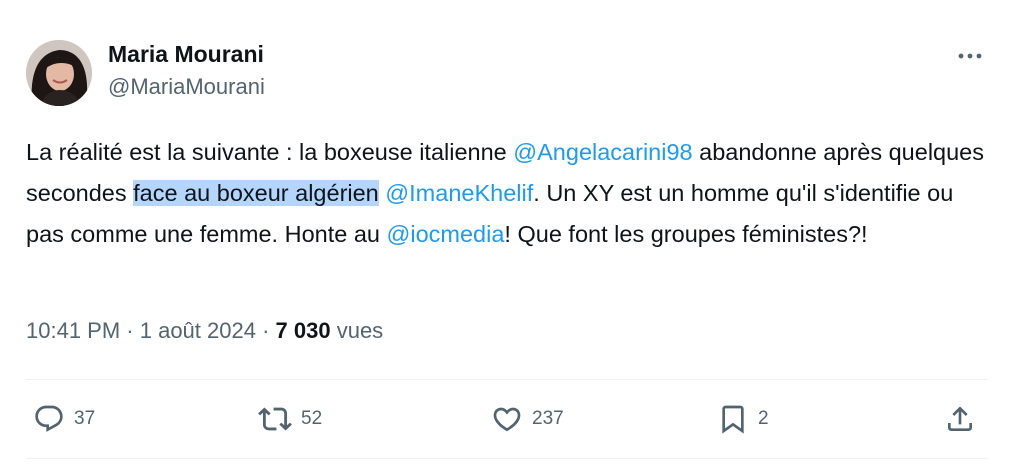  I want to click on retweet-button: 52, so click(290, 419).